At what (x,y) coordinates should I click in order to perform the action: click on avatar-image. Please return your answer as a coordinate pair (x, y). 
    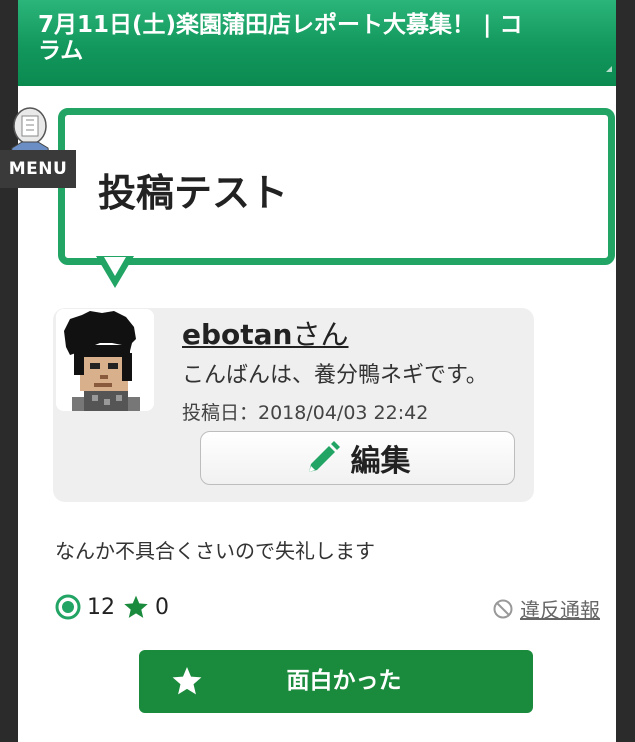
    Looking at the image, I should click on (105, 360).